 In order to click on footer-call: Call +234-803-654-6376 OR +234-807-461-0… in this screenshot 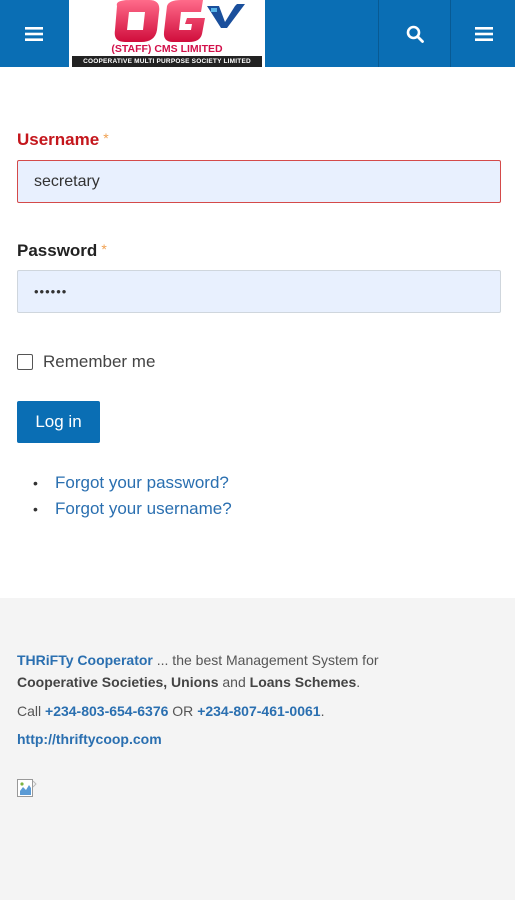, I will do `click(170, 711)`.